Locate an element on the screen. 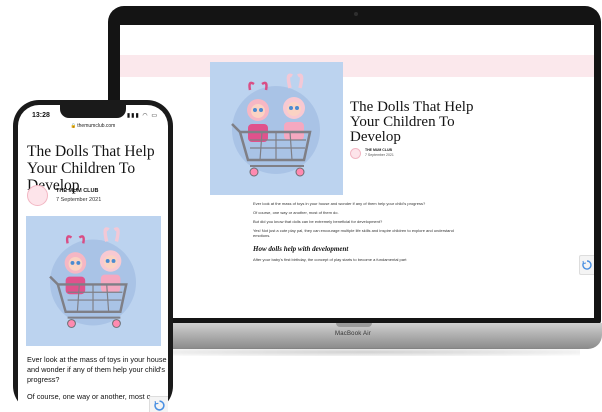 The image size is (602, 412). url-text: themumclub.com is located at coordinates (96, 126).